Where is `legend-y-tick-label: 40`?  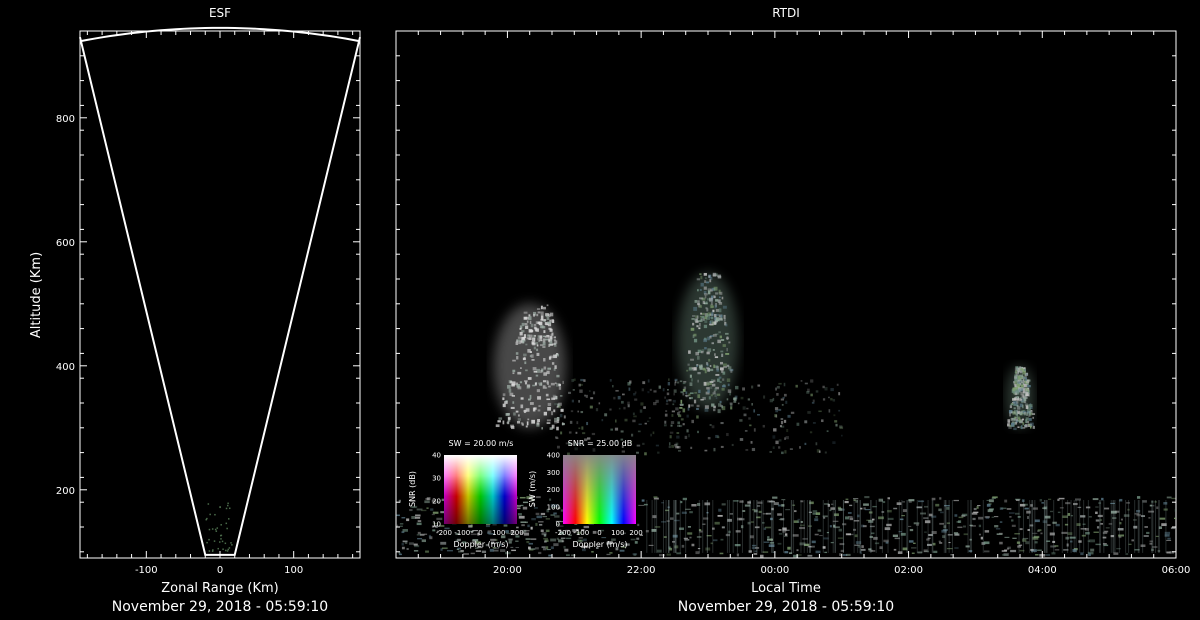 legend-y-tick-label: 40 is located at coordinates (436, 456).